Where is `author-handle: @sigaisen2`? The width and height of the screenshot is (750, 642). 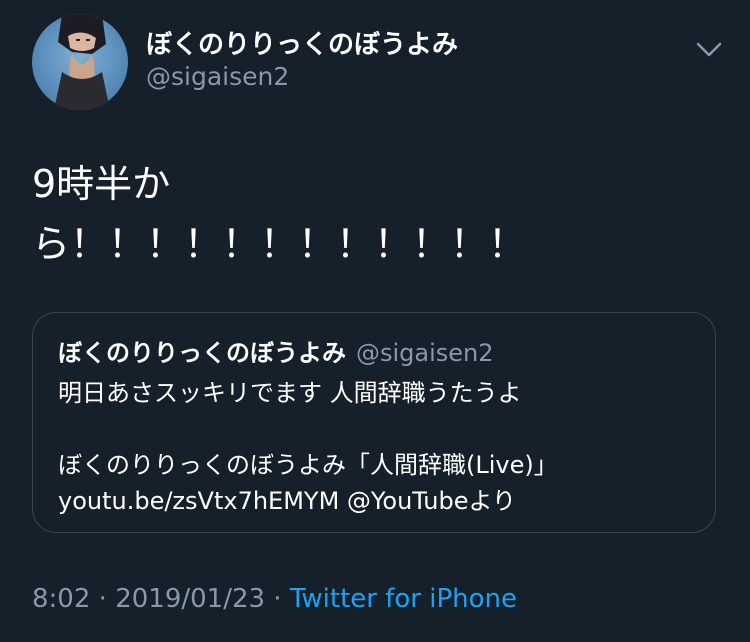
author-handle: @sigaisen2 is located at coordinates (217, 76).